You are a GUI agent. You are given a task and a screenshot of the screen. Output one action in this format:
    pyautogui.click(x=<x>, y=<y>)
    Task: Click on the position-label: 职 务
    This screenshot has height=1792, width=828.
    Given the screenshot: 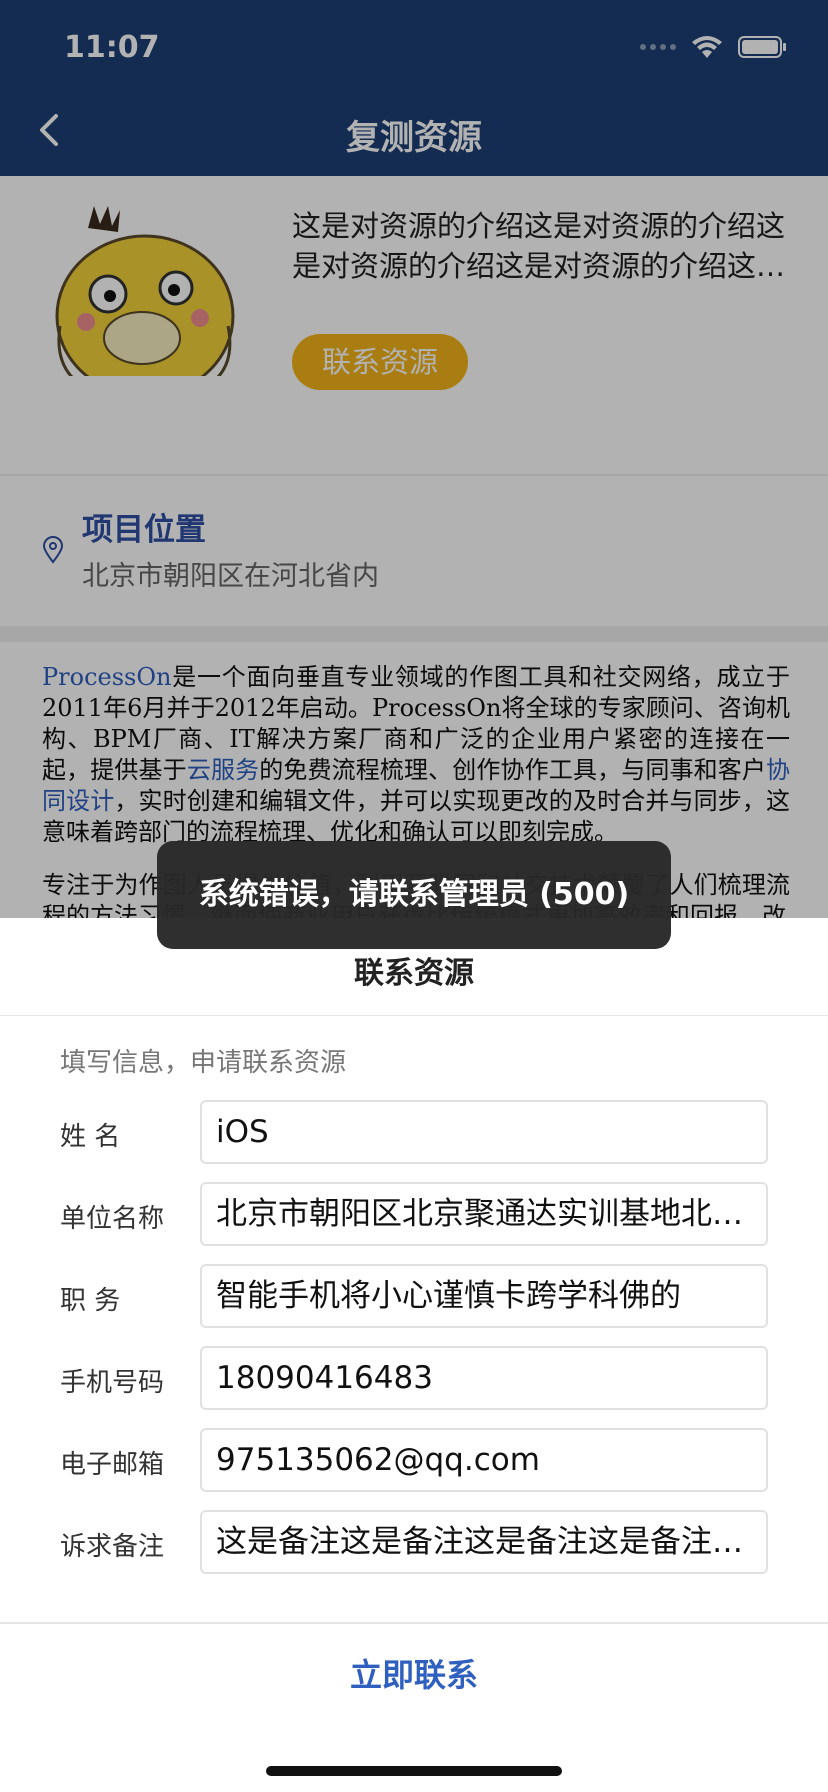 What is the action you would take?
    pyautogui.click(x=90, y=1301)
    